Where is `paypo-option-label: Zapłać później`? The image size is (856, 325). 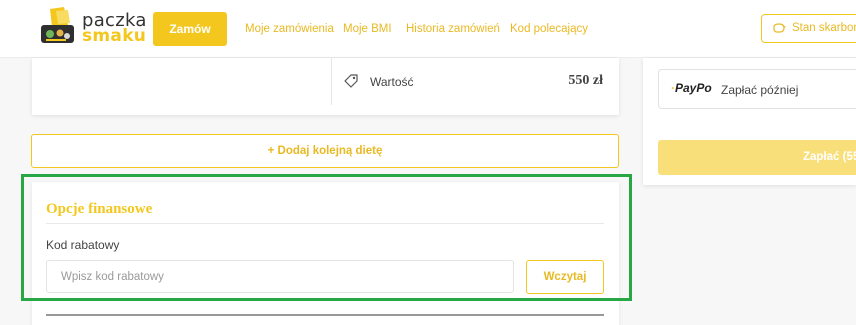 paypo-option-label: Zapłać później is located at coordinates (760, 90).